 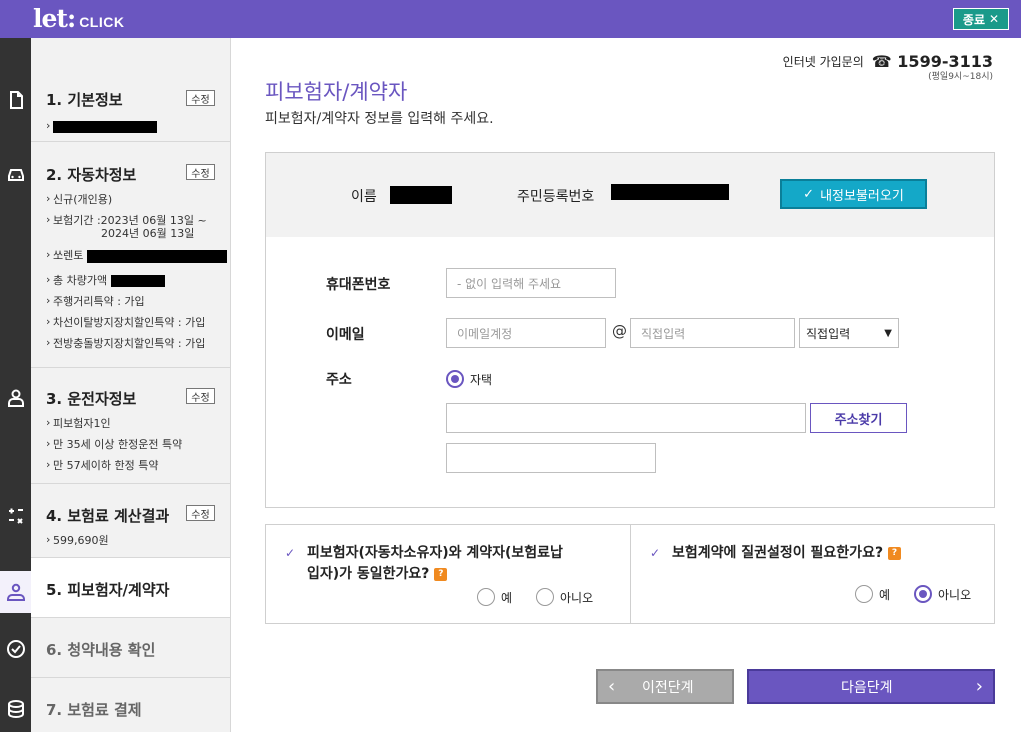 What do you see at coordinates (94, 710) in the screenshot?
I see `sidebar-title-payment: 7. 보험료 결제` at bounding box center [94, 710].